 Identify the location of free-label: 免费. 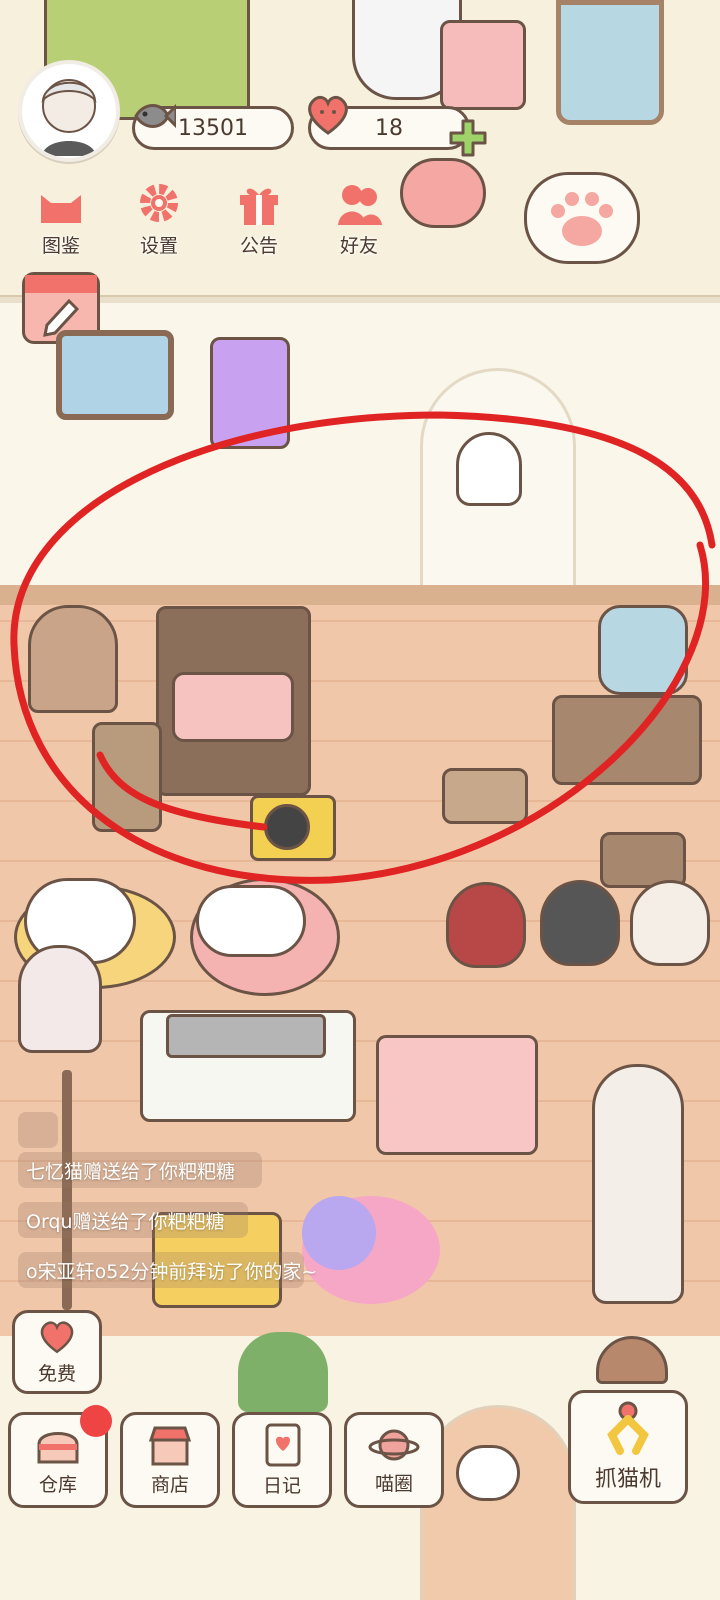
(56, 1373).